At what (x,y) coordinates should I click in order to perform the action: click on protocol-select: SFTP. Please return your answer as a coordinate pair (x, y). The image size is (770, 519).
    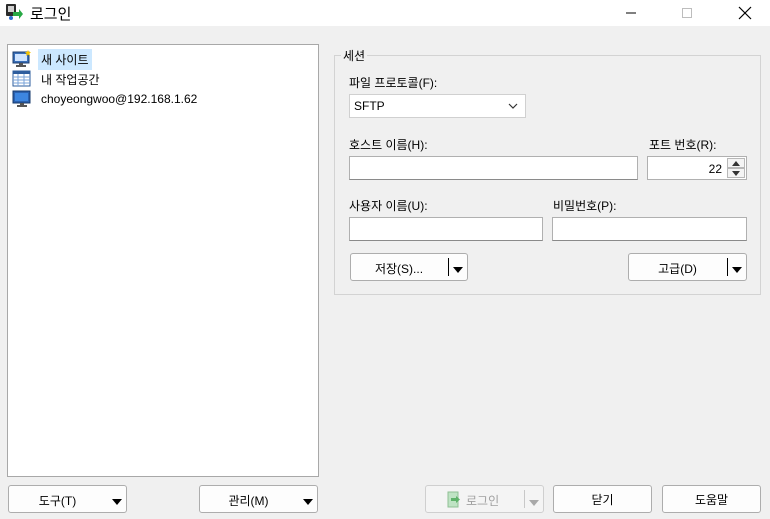
    Looking at the image, I should click on (437, 106).